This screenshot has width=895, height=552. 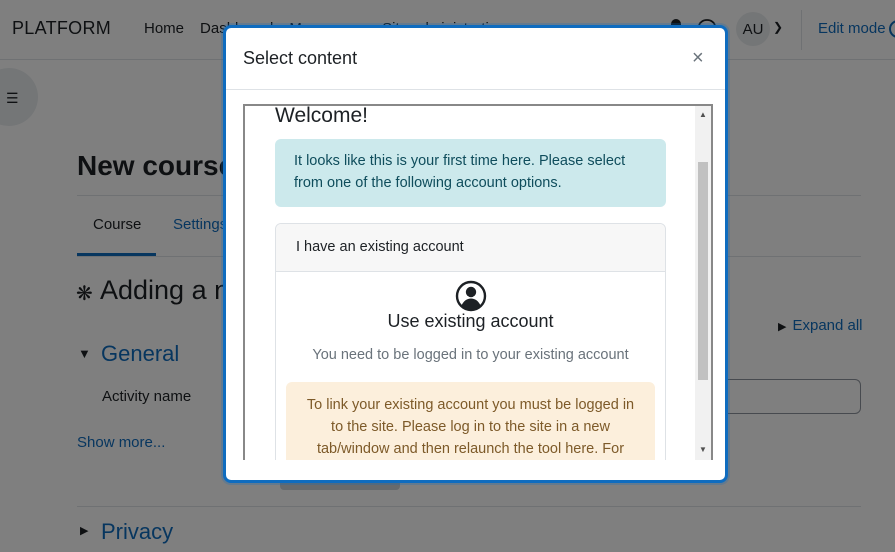 What do you see at coordinates (471, 296) in the screenshot?
I see `user-circle-icon` at bounding box center [471, 296].